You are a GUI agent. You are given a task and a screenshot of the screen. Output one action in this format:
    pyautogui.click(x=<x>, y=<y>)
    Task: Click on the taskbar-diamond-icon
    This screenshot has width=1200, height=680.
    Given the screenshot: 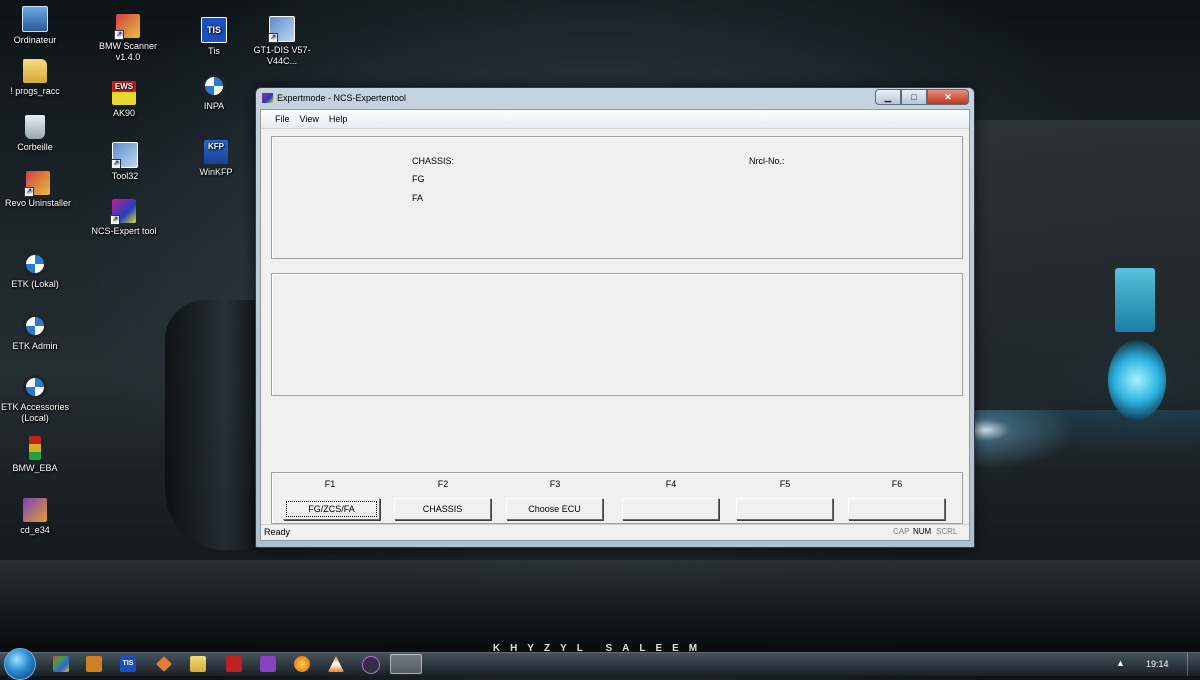 What is the action you would take?
    pyautogui.click(x=164, y=664)
    